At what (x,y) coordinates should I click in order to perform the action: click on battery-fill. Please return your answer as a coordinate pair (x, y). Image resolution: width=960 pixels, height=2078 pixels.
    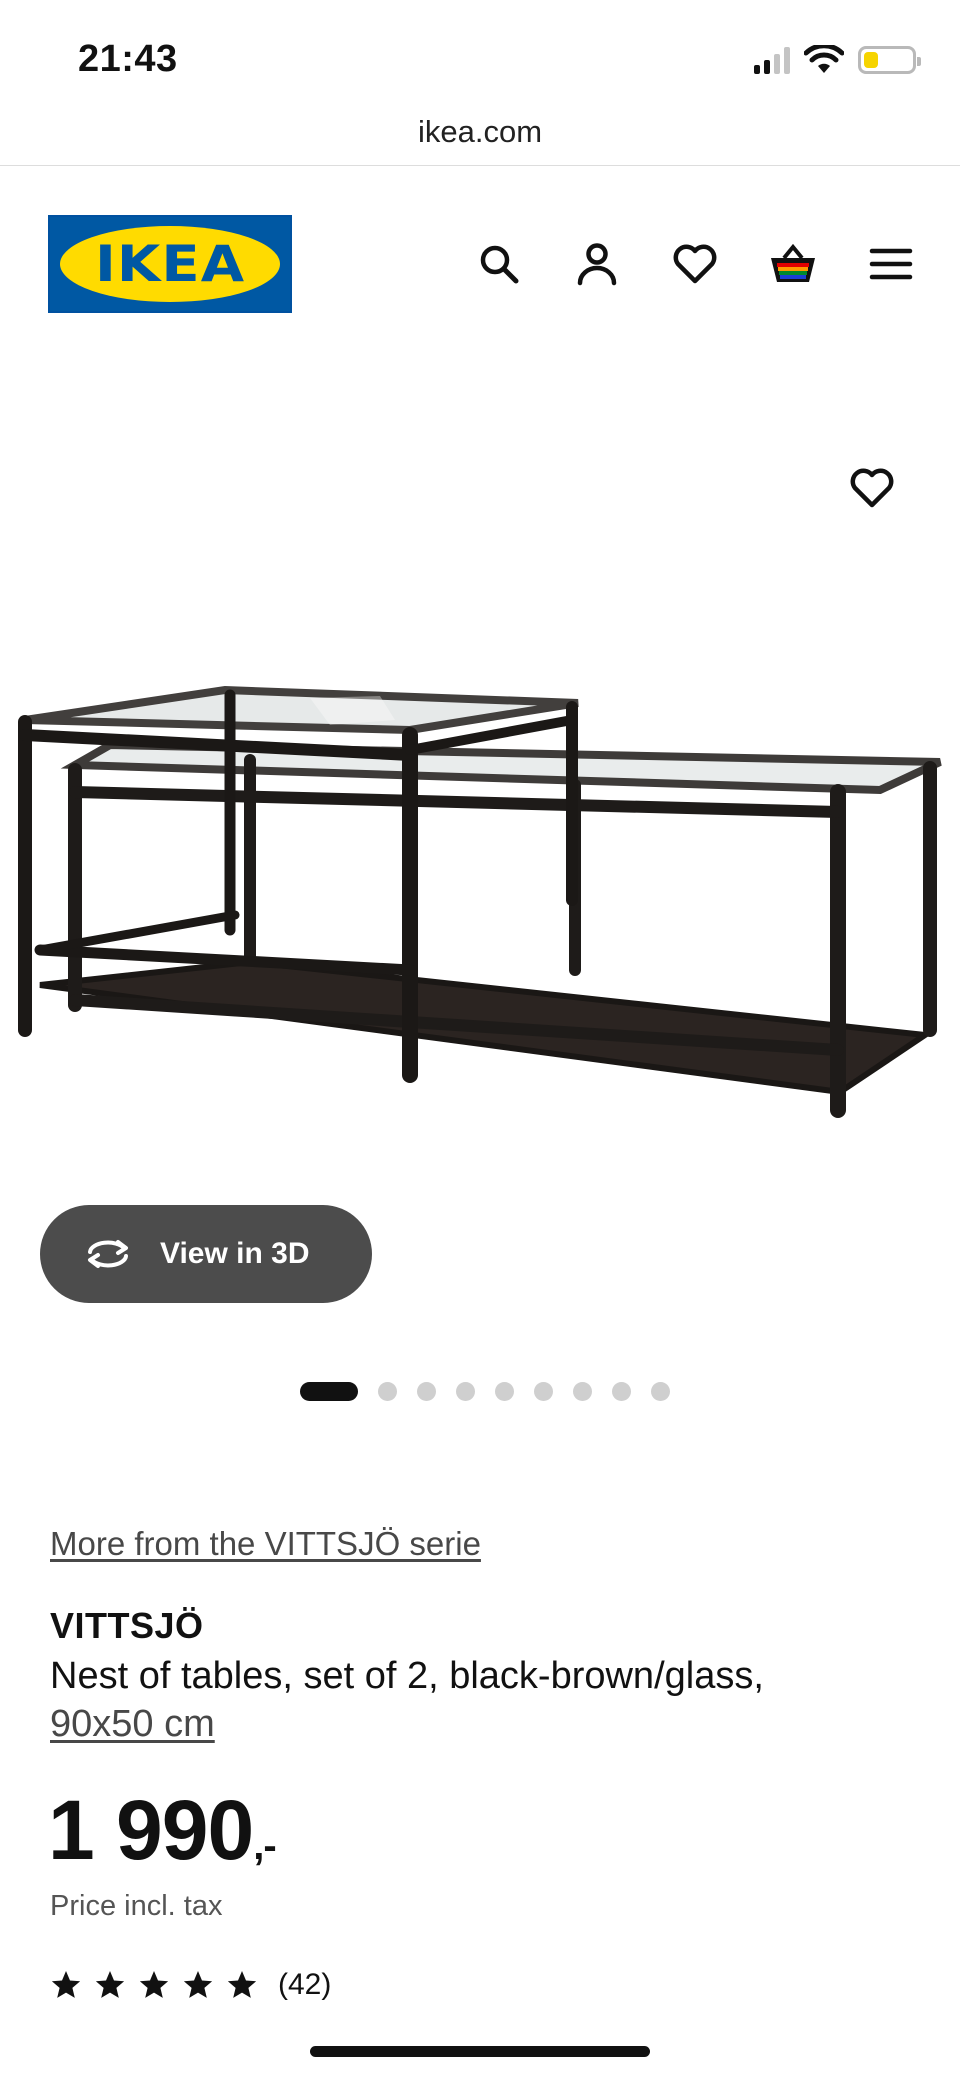
    Looking at the image, I should click on (871, 60).